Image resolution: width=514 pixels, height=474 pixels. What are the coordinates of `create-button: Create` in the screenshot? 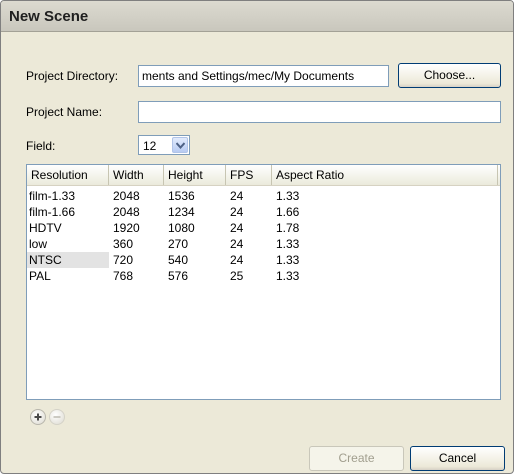 It's located at (356, 458).